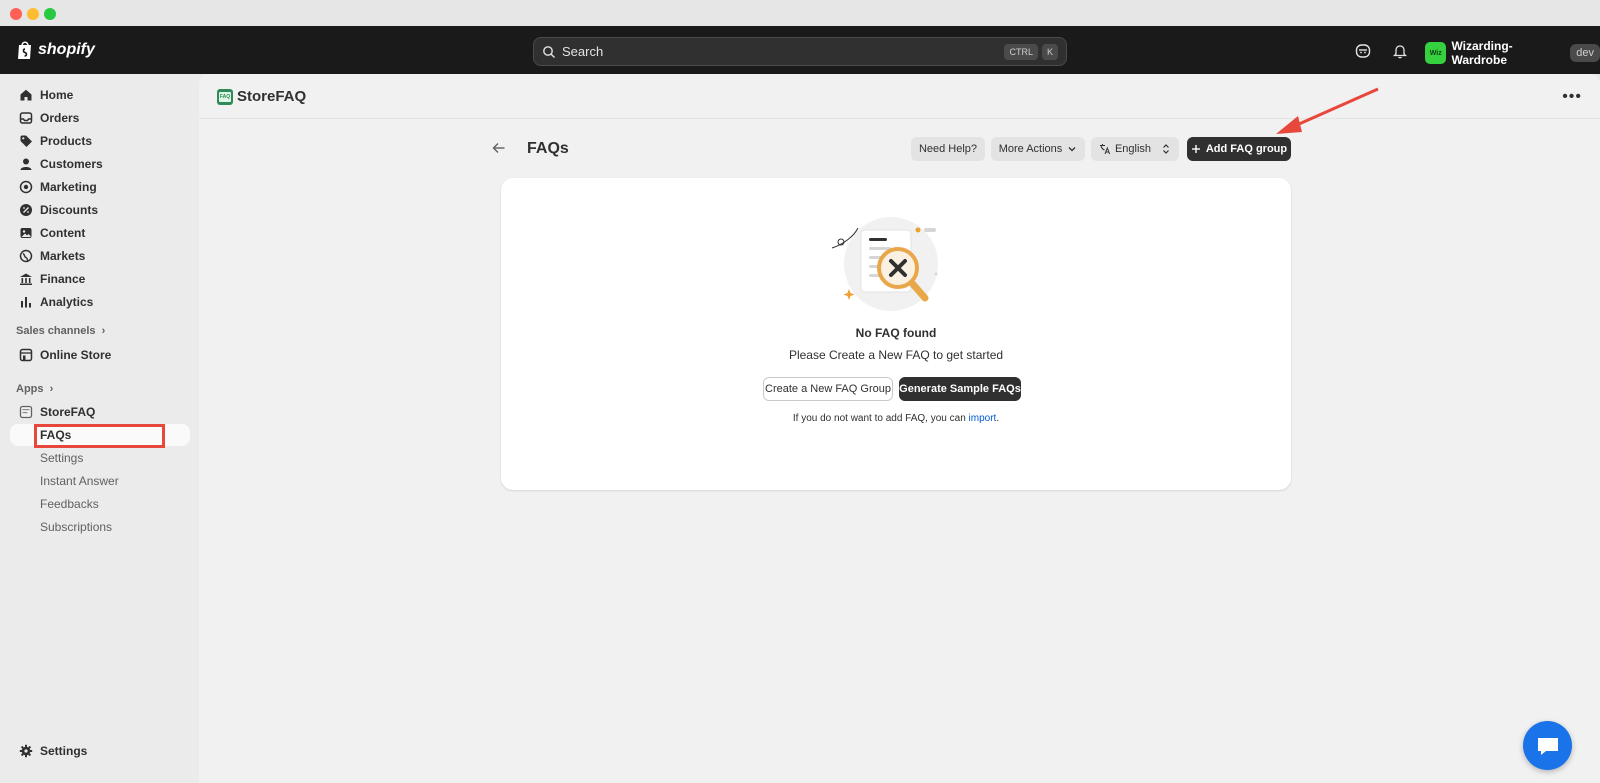  I want to click on maximize-window-button, so click(50, 14).